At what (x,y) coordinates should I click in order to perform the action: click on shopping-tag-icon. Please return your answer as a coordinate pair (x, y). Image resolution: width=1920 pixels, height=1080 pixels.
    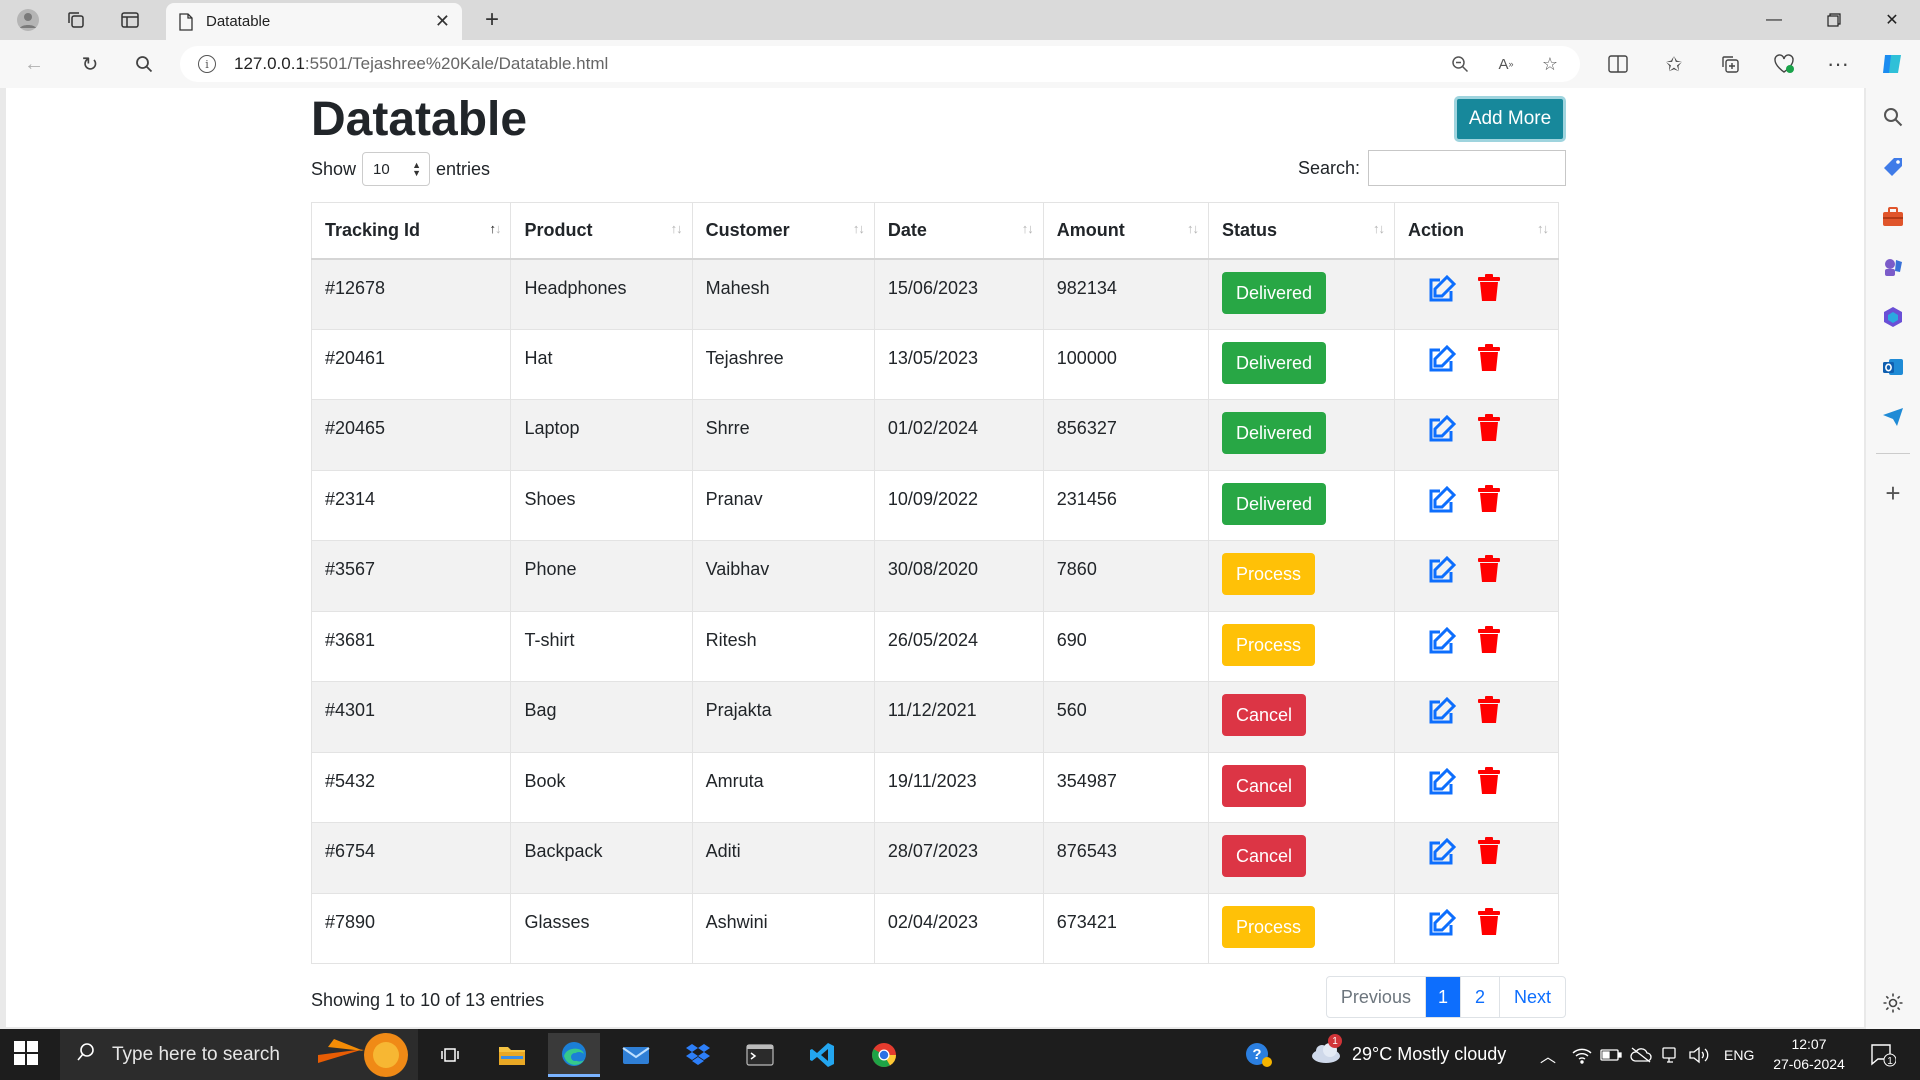
    Looking at the image, I should click on (1893, 167).